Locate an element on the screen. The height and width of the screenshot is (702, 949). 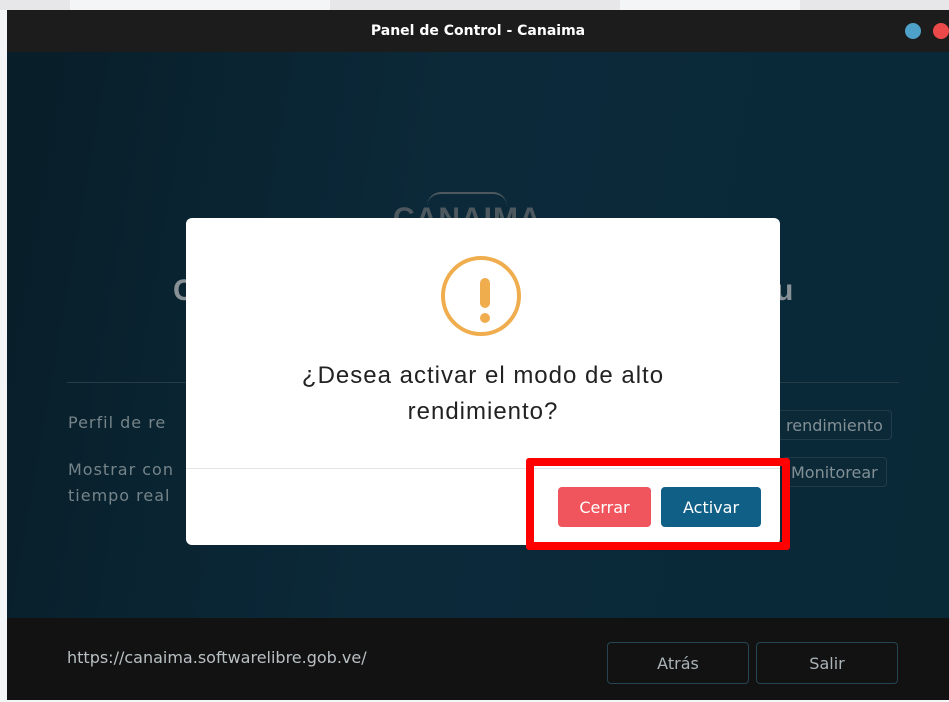
title-bar: Panel de Control - Canaima is located at coordinates (478, 31).